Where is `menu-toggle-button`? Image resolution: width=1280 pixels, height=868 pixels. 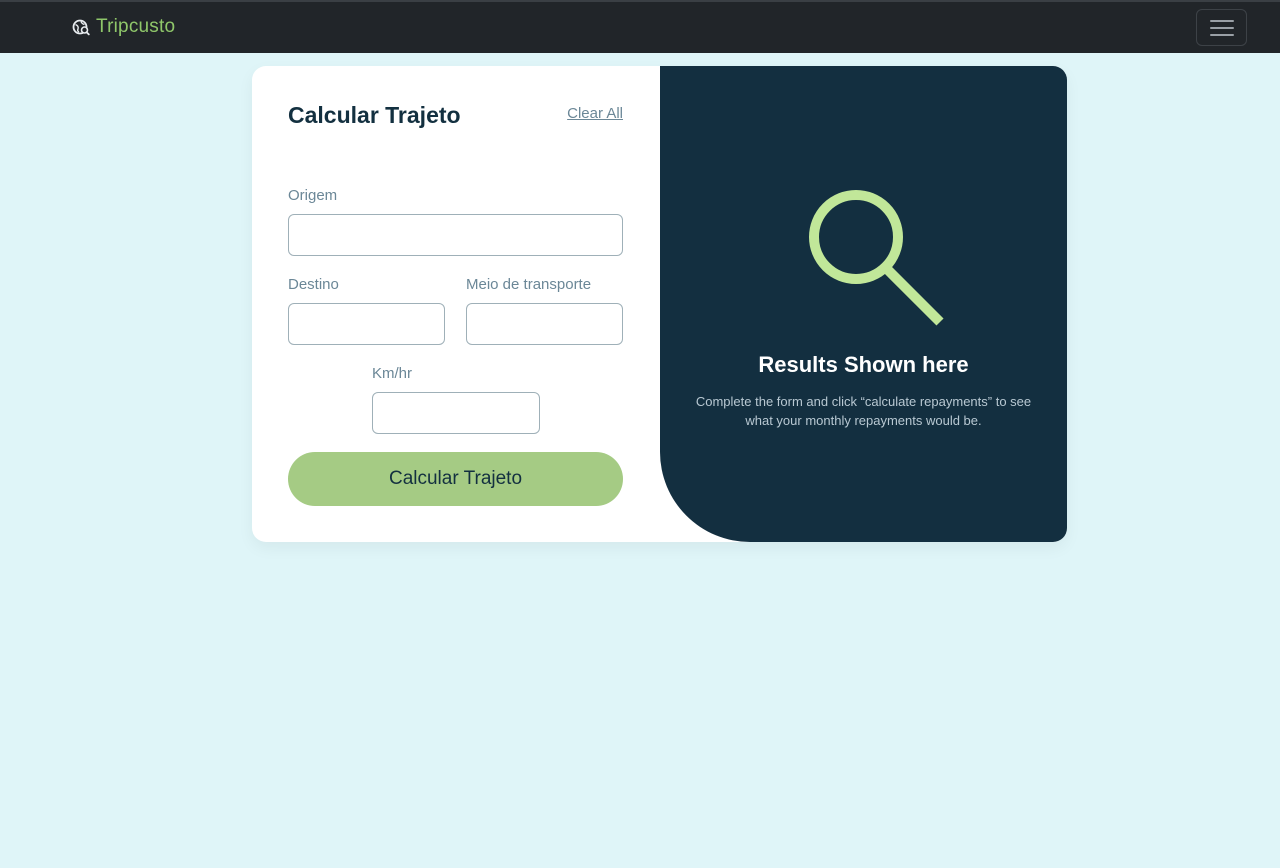 menu-toggle-button is located at coordinates (1221, 27).